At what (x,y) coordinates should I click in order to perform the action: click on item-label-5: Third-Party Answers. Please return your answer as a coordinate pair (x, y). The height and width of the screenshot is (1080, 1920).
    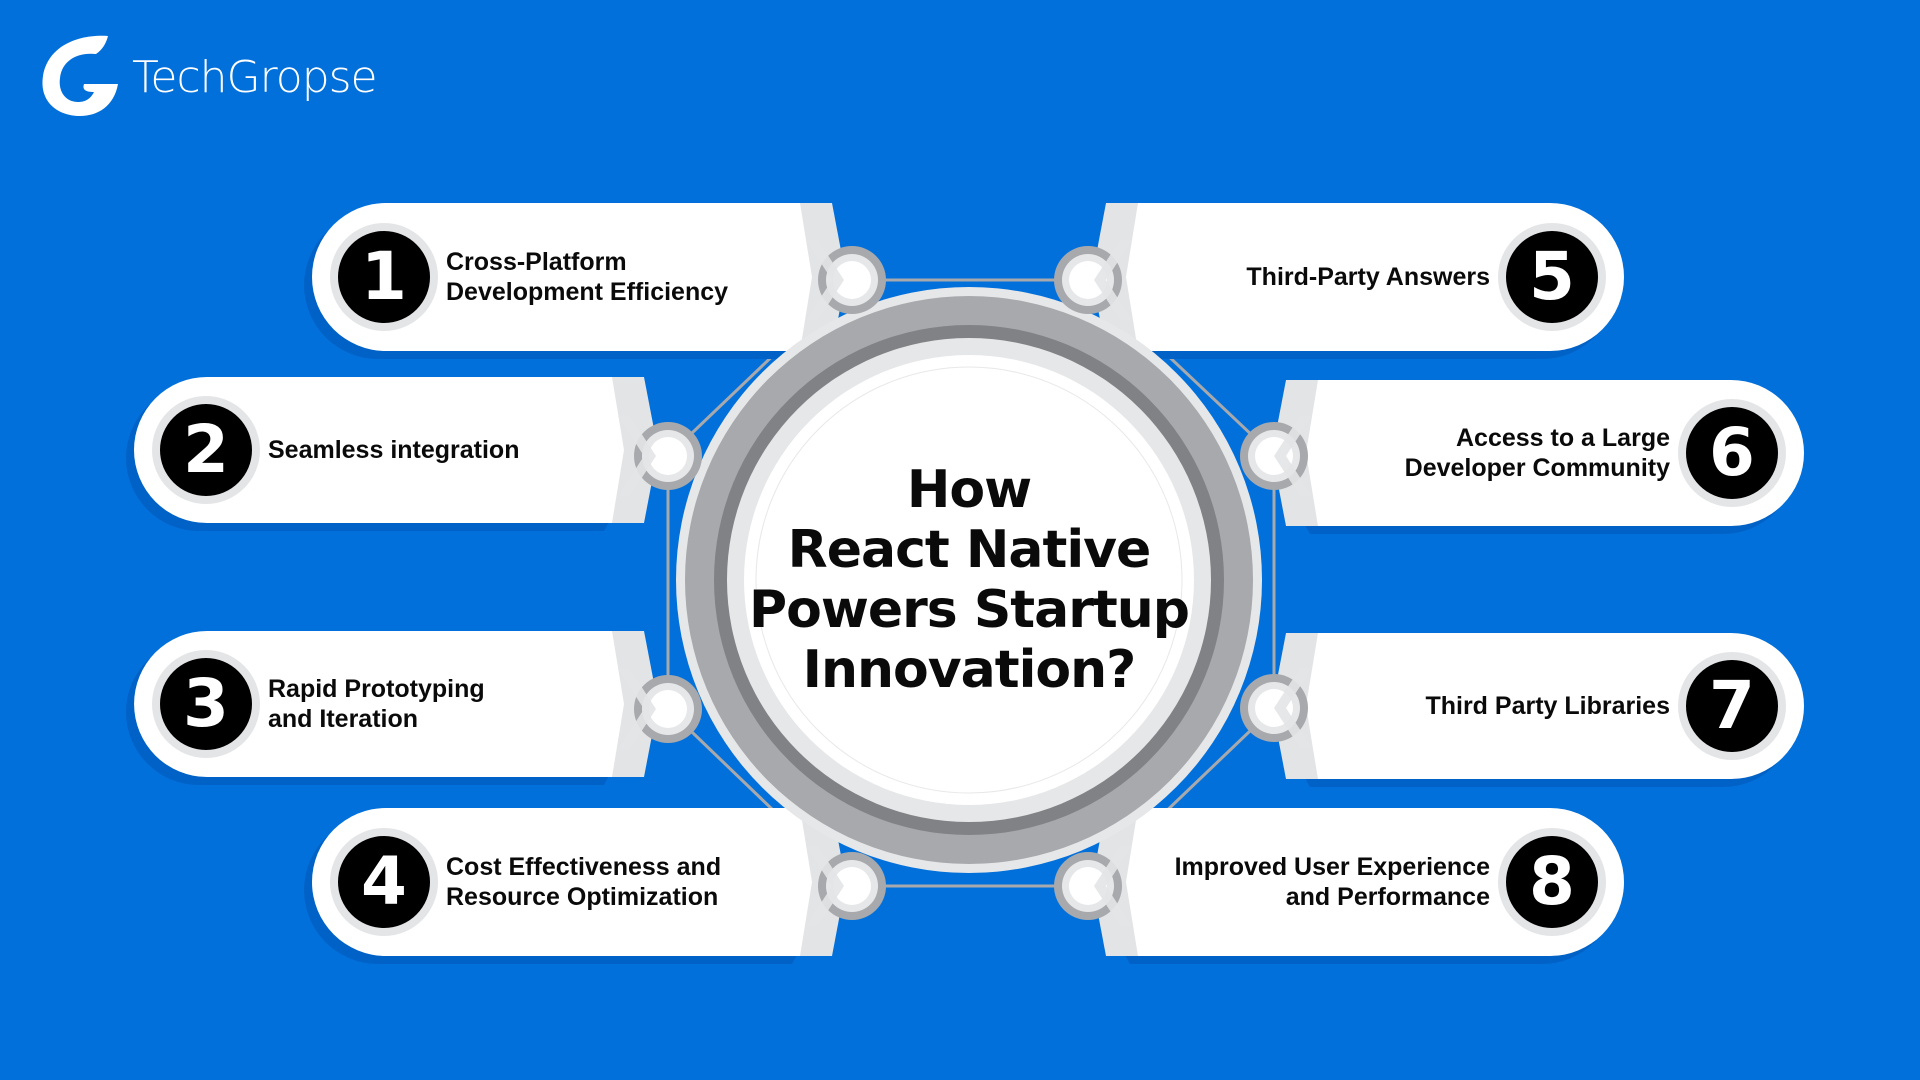
    Looking at the image, I should click on (1368, 277).